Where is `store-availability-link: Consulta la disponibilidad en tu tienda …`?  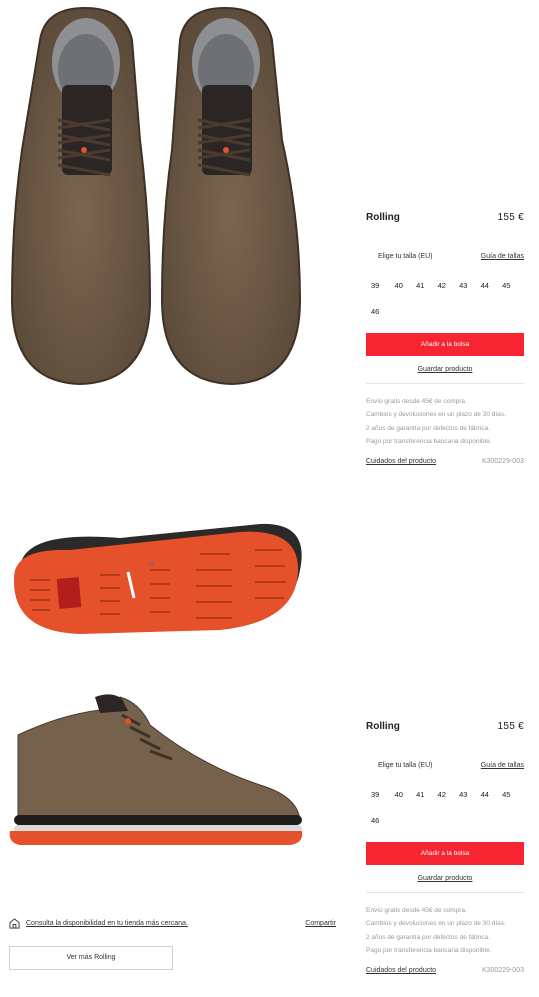 store-availability-link: Consulta la disponibilidad en tu tienda … is located at coordinates (107, 923).